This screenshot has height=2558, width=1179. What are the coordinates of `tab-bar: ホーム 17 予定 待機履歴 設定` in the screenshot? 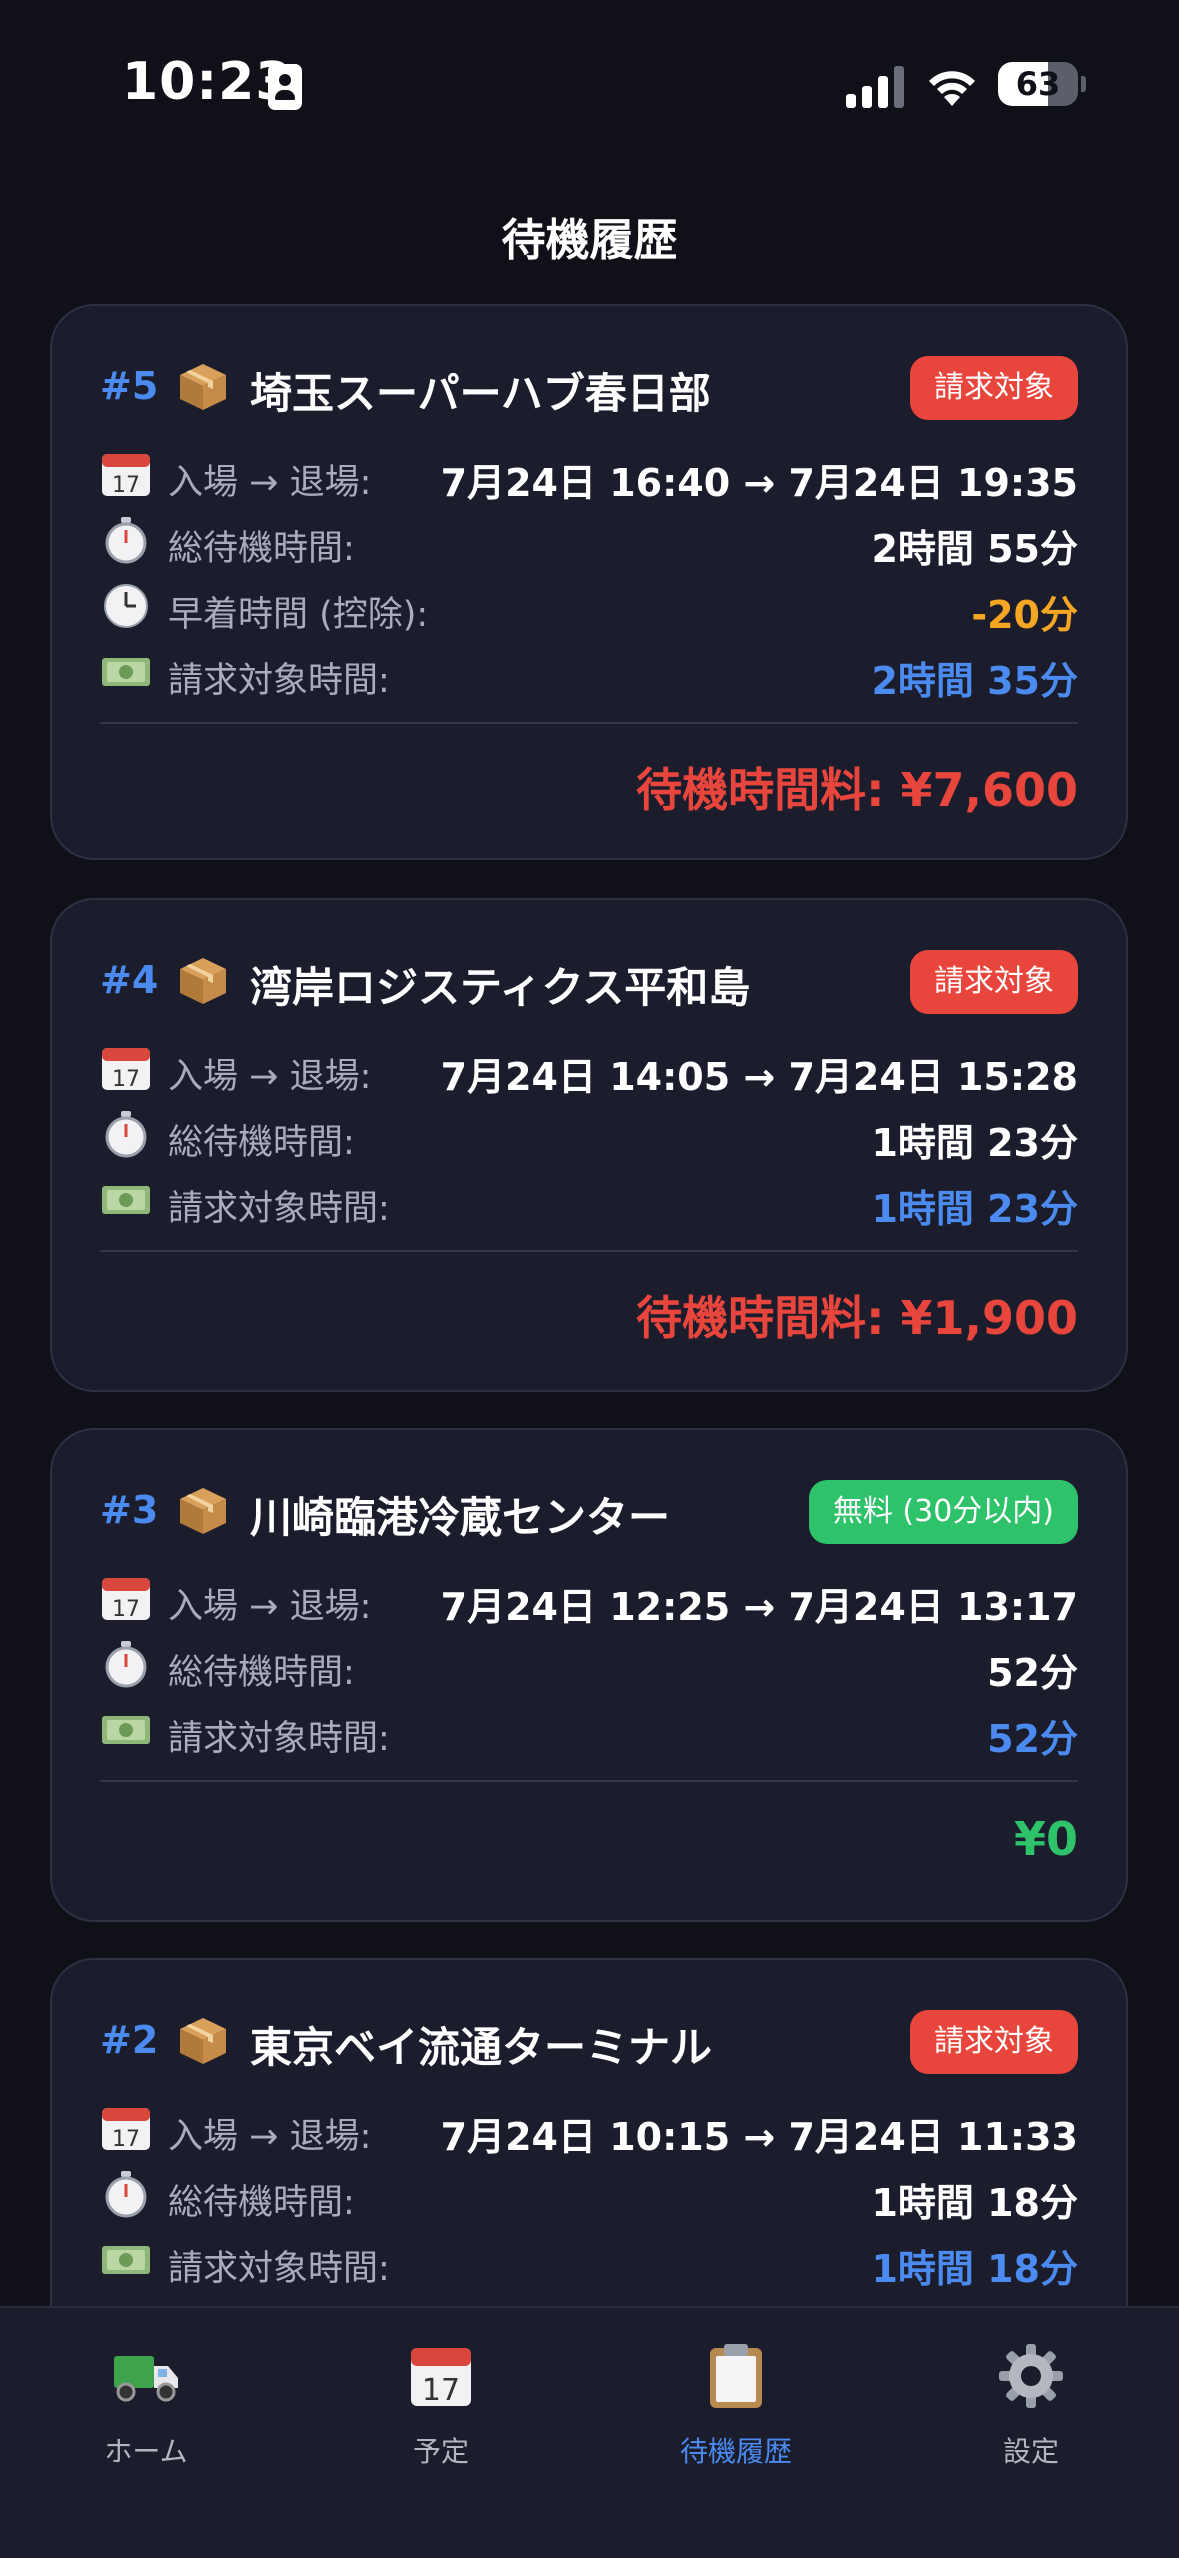 It's located at (589, 2432).